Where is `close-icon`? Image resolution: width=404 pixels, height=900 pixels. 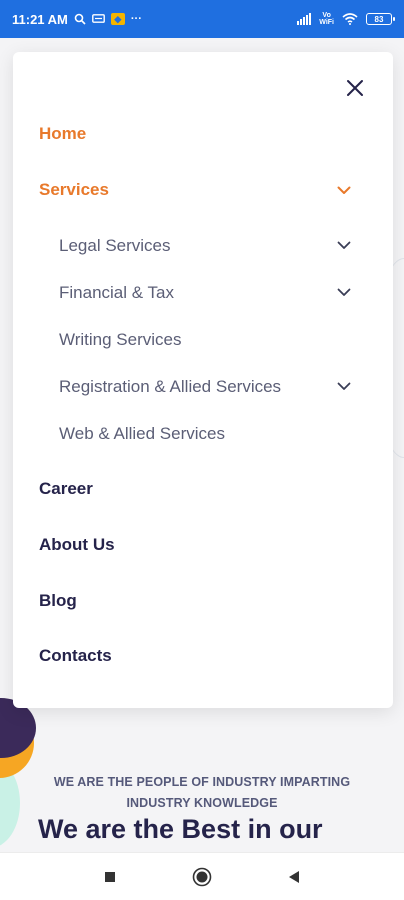
close-icon is located at coordinates (355, 88).